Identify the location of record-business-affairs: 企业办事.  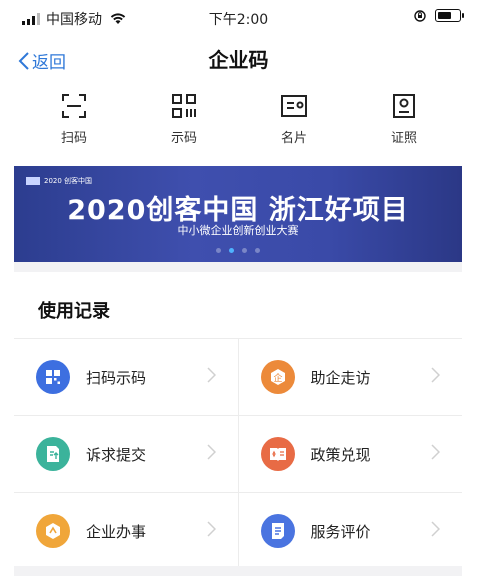
(126, 531).